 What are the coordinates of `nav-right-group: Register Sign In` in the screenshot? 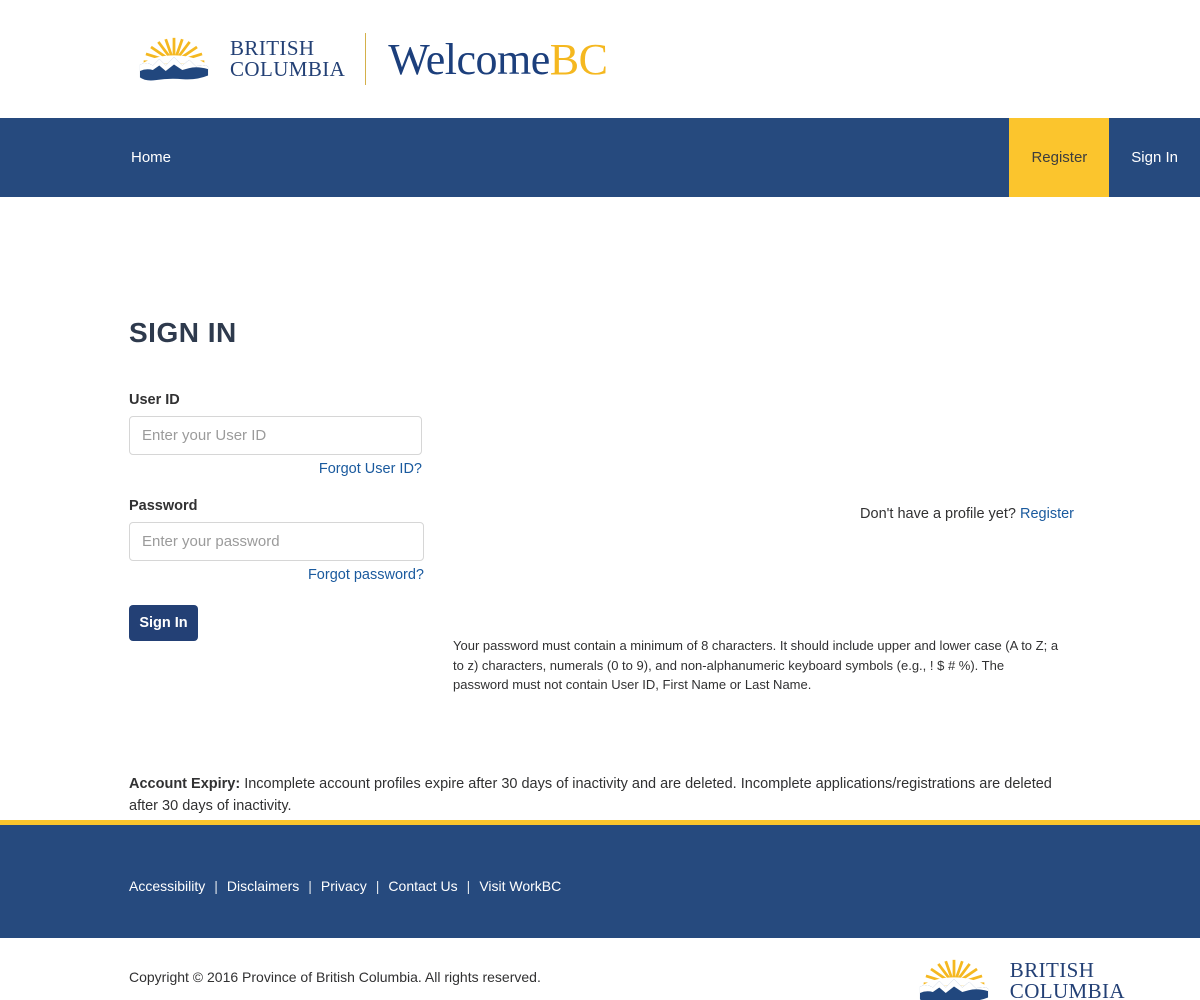 It's located at (1104, 157).